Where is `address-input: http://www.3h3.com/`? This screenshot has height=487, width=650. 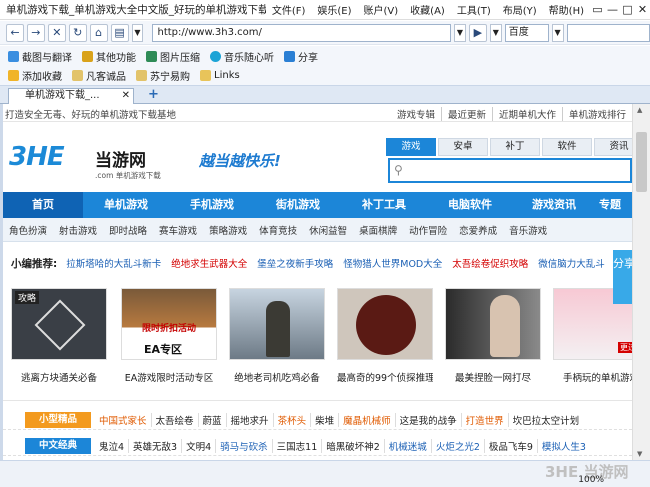
address-input: http://www.3h3.com/ is located at coordinates (301, 32).